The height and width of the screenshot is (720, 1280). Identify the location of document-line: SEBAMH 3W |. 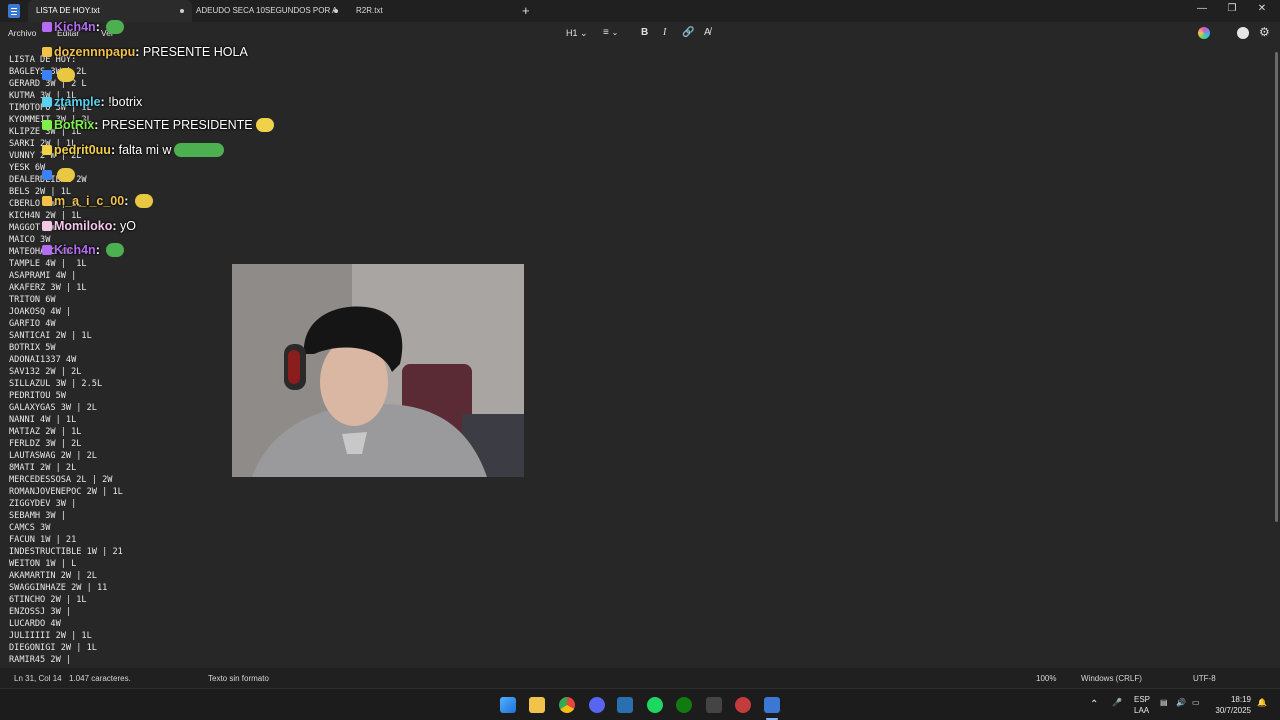
(66, 516).